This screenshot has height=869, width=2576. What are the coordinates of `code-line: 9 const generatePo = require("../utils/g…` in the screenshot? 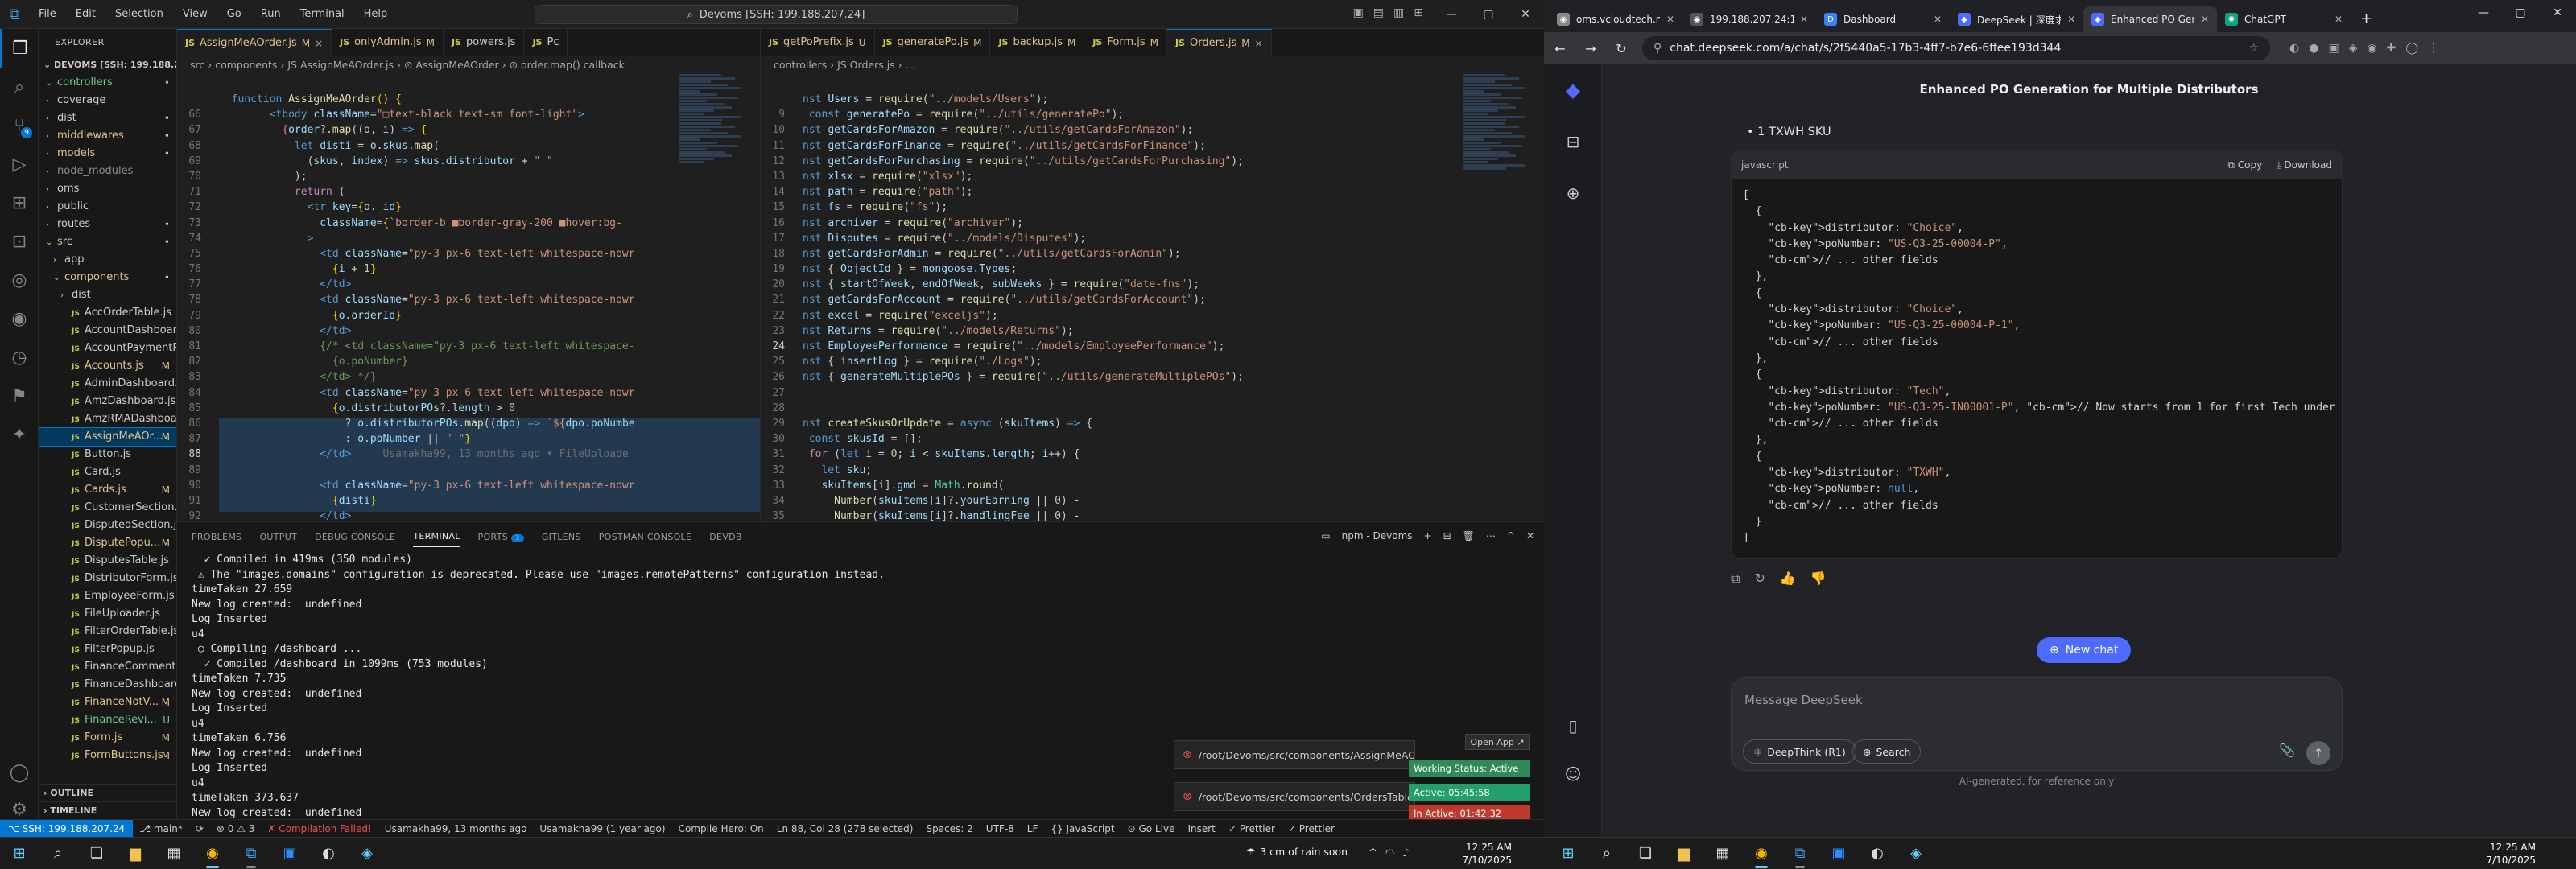 It's located at (1152, 114).